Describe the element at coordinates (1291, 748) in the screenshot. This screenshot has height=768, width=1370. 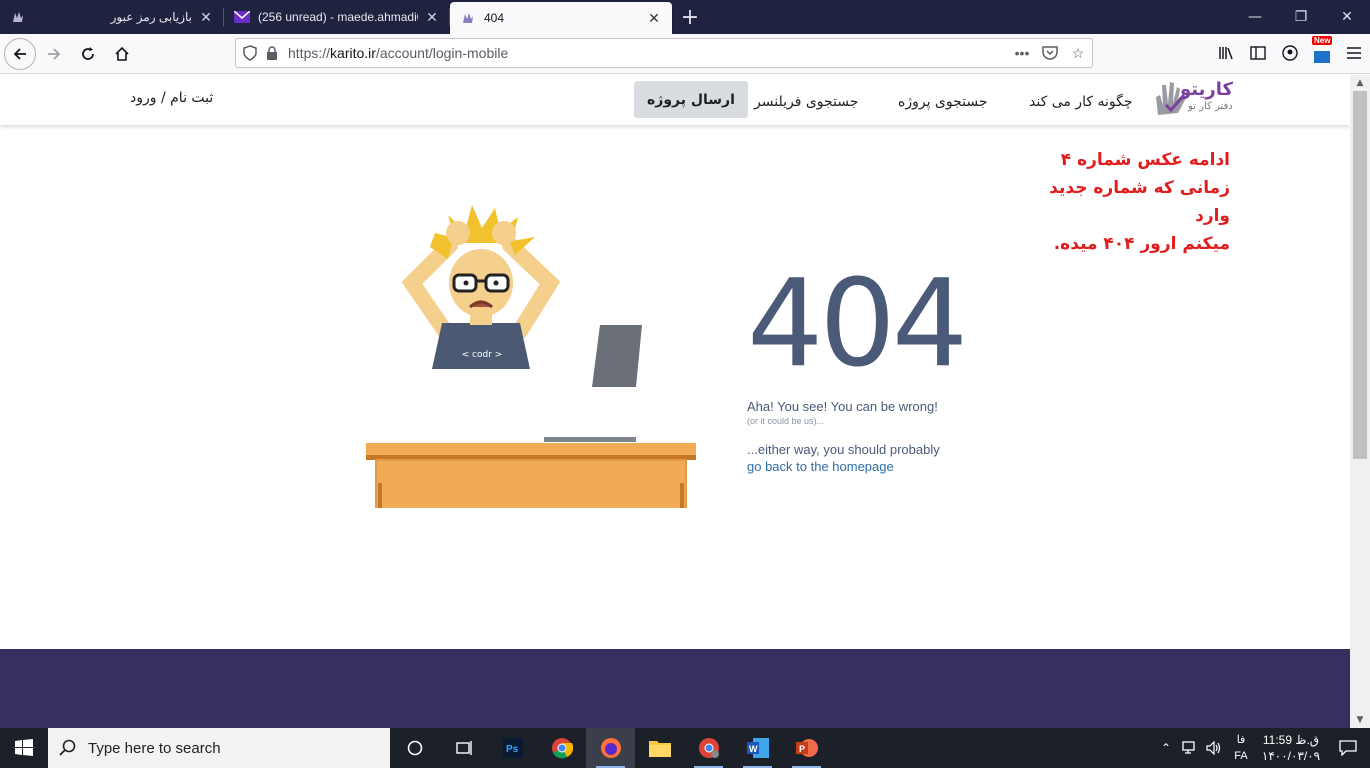
I see `taskbar-clock: 11:59 ق.ظ ۱۴۰۰/۰۳/۰۹` at that location.